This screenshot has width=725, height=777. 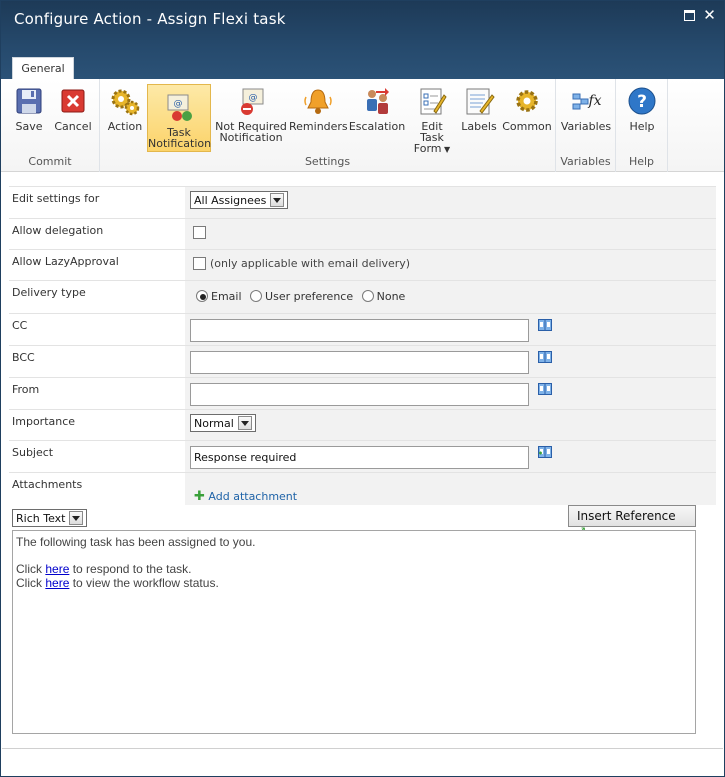 What do you see at coordinates (58, 230) in the screenshot?
I see `allow-delegation-label: Allow delegation` at bounding box center [58, 230].